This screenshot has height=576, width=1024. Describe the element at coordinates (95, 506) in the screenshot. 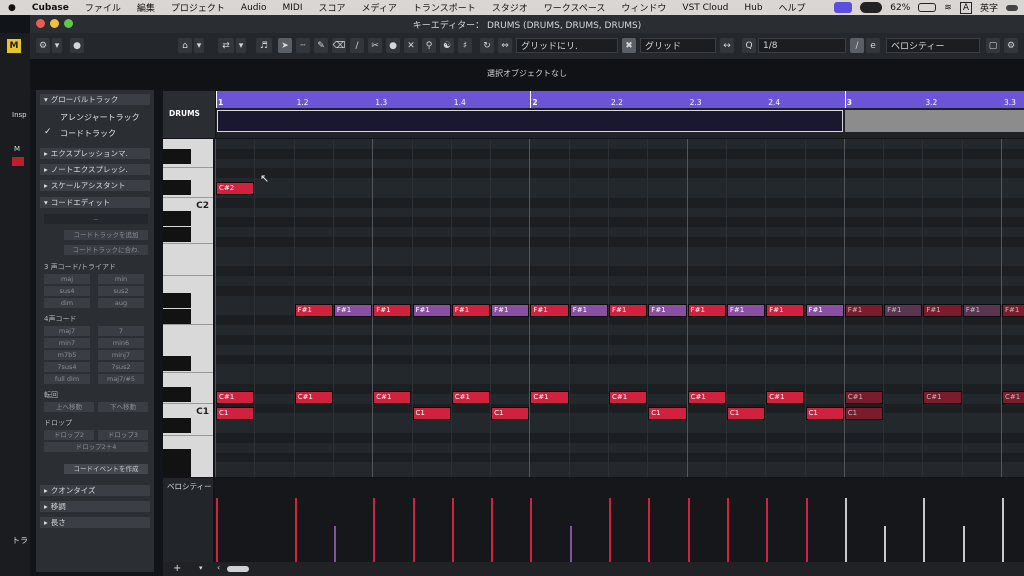

I see `transpose-section: ▸ 移調` at that location.